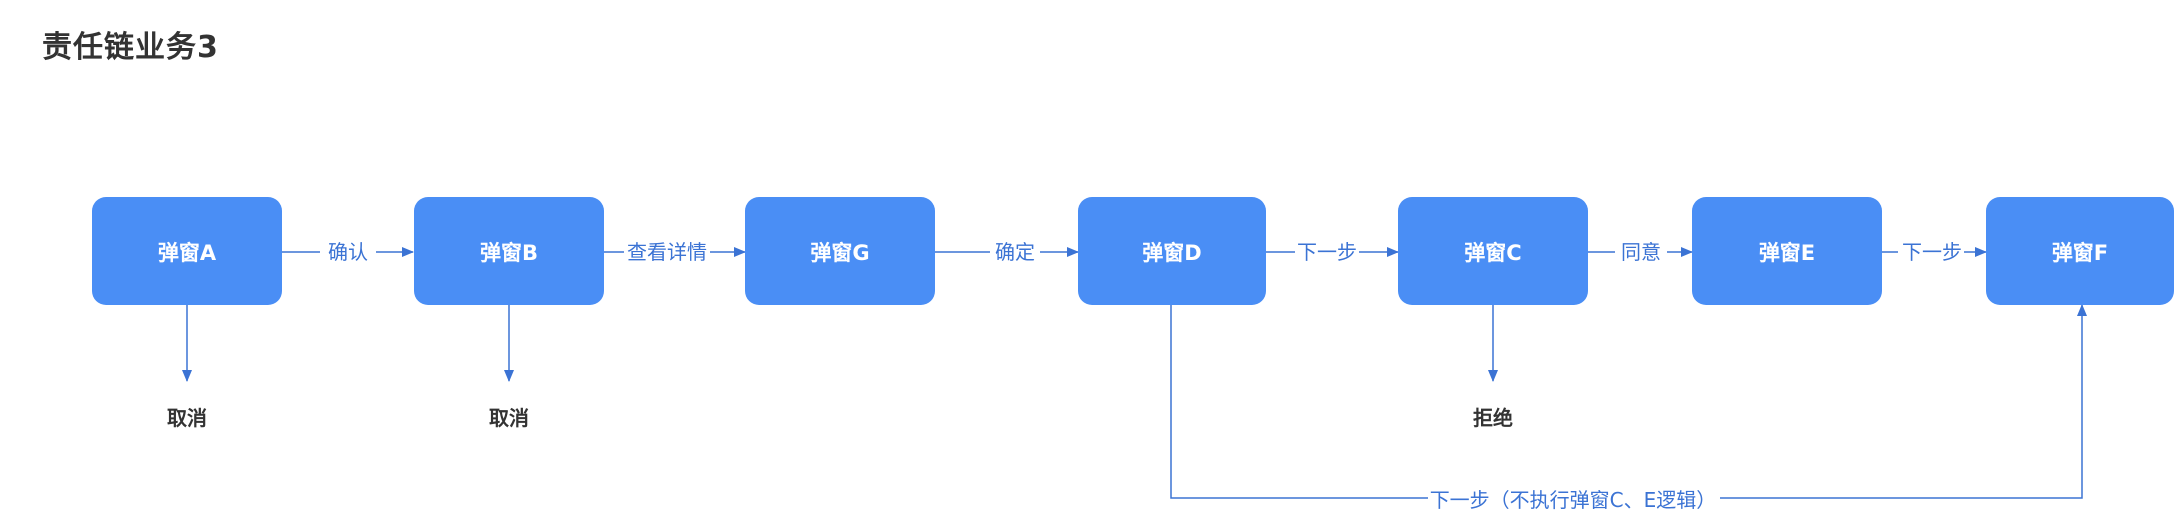  I want to click on edge-label-g-d: 确定, so click(1015, 252).